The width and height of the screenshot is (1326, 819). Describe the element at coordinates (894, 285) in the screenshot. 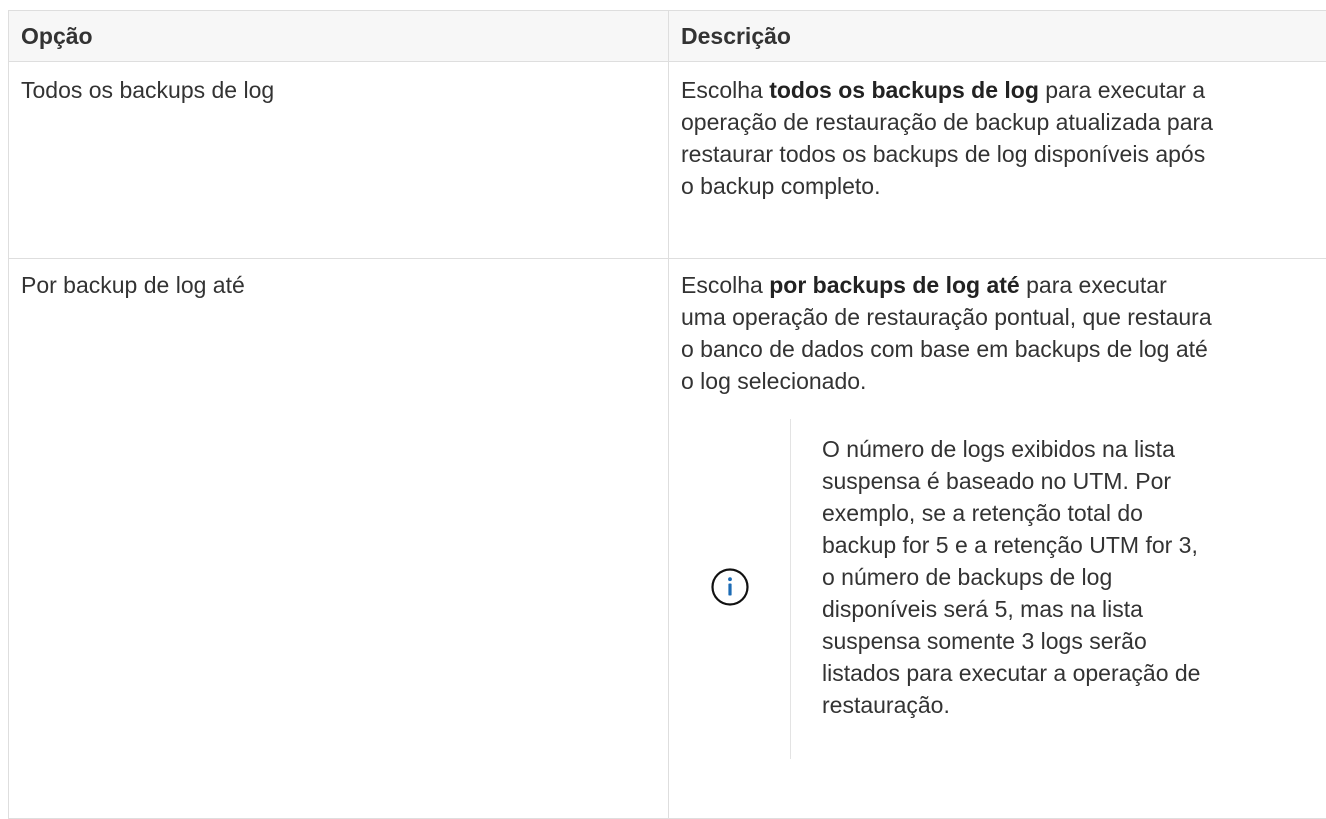

I see `description-bold-term: por backups de log até` at that location.